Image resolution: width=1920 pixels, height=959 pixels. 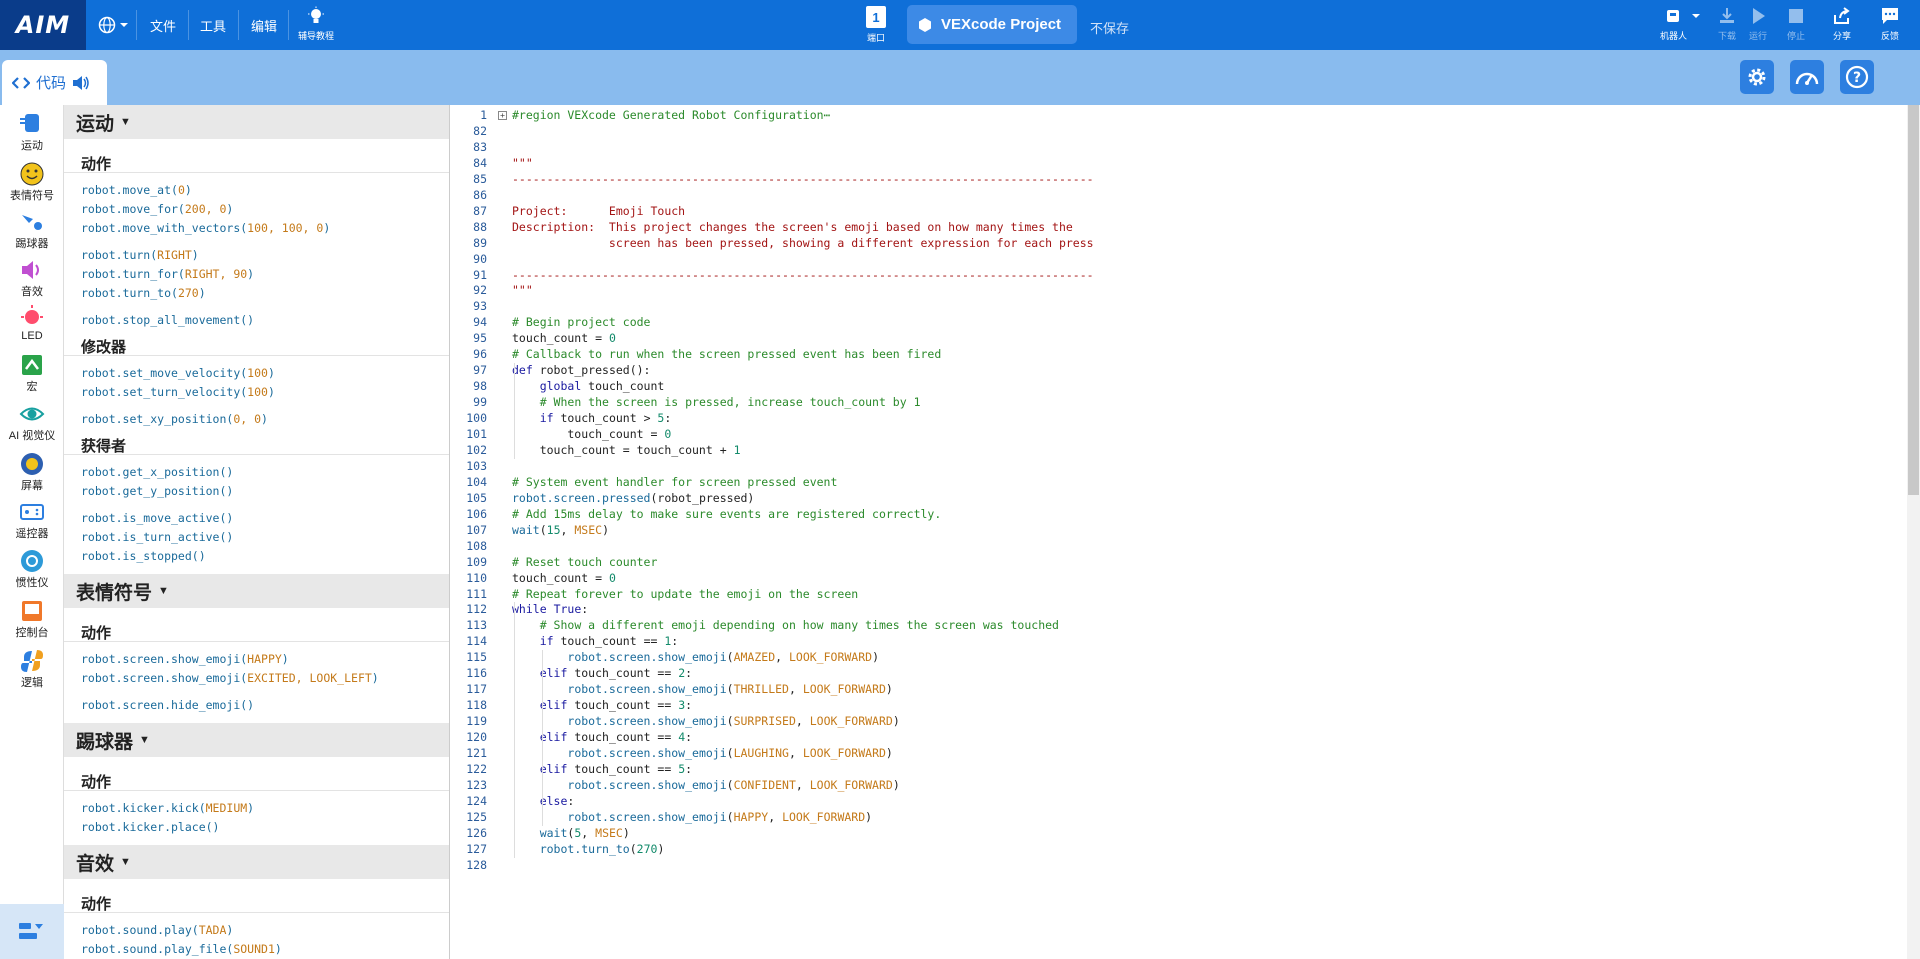 I want to click on code-snippet: robot.turn_to(270), so click(x=256, y=293).